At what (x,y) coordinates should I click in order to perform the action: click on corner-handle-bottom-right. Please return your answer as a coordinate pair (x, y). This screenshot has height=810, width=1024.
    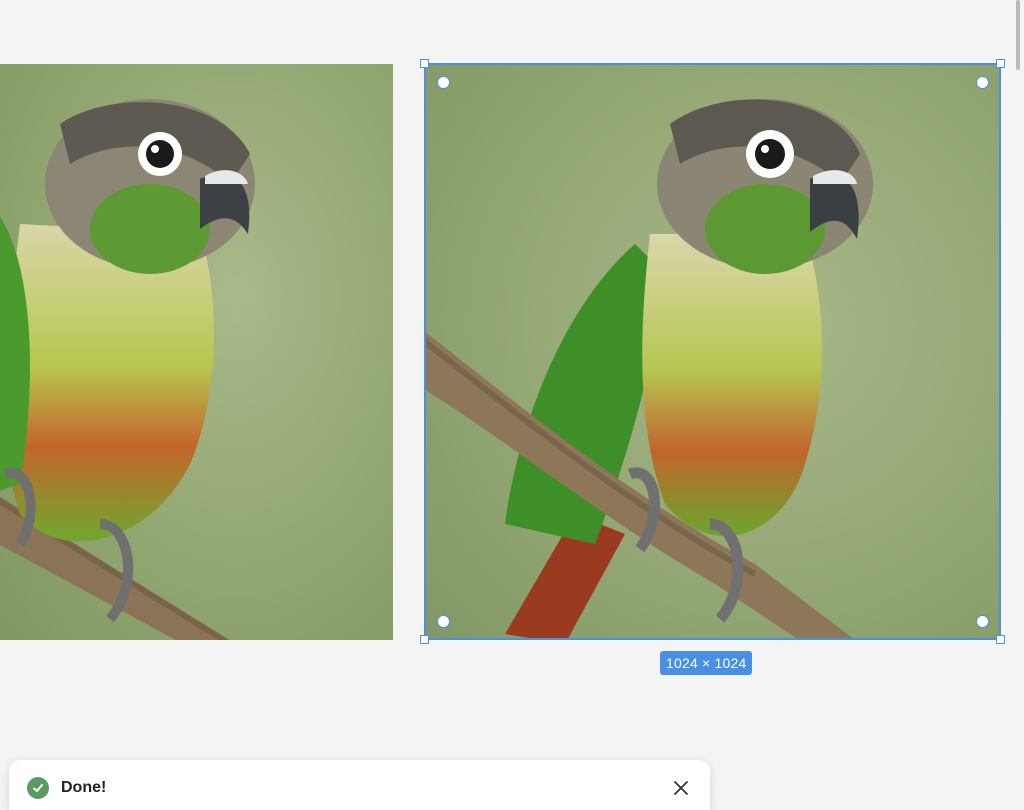
    Looking at the image, I should click on (982, 621).